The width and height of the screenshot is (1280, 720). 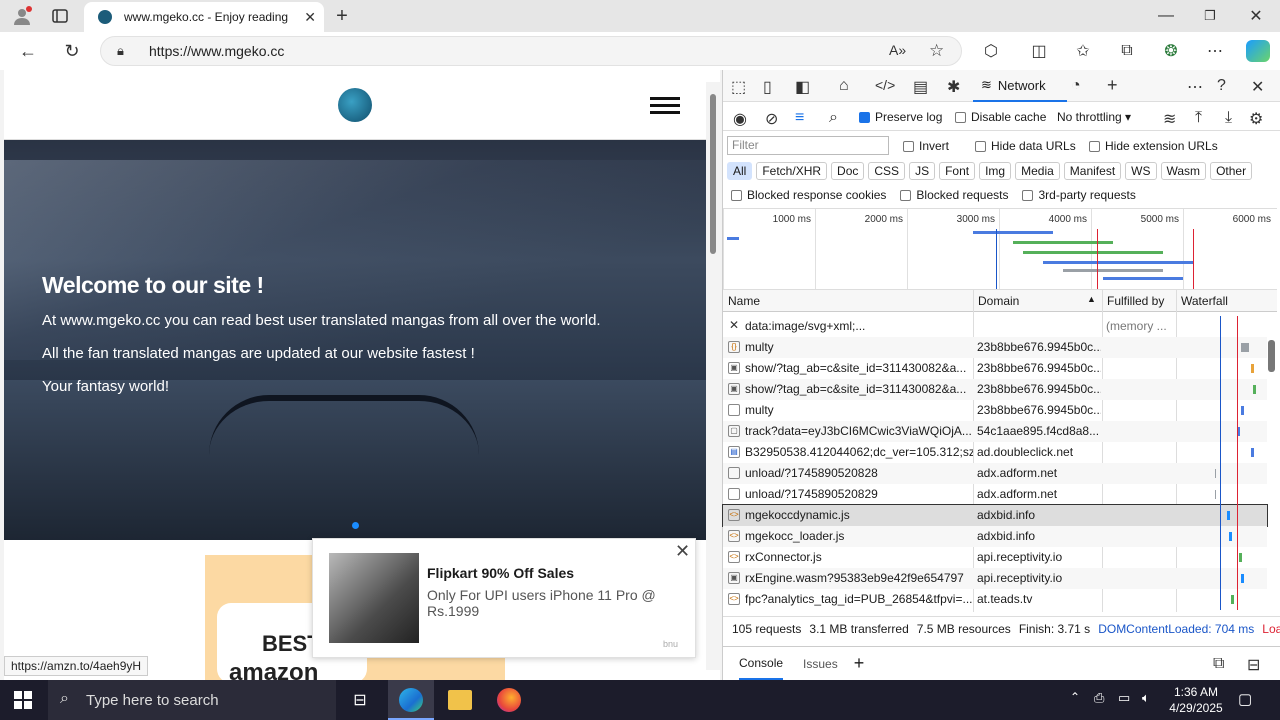 What do you see at coordinates (411, 700) in the screenshot?
I see `taskbar-edge` at bounding box center [411, 700].